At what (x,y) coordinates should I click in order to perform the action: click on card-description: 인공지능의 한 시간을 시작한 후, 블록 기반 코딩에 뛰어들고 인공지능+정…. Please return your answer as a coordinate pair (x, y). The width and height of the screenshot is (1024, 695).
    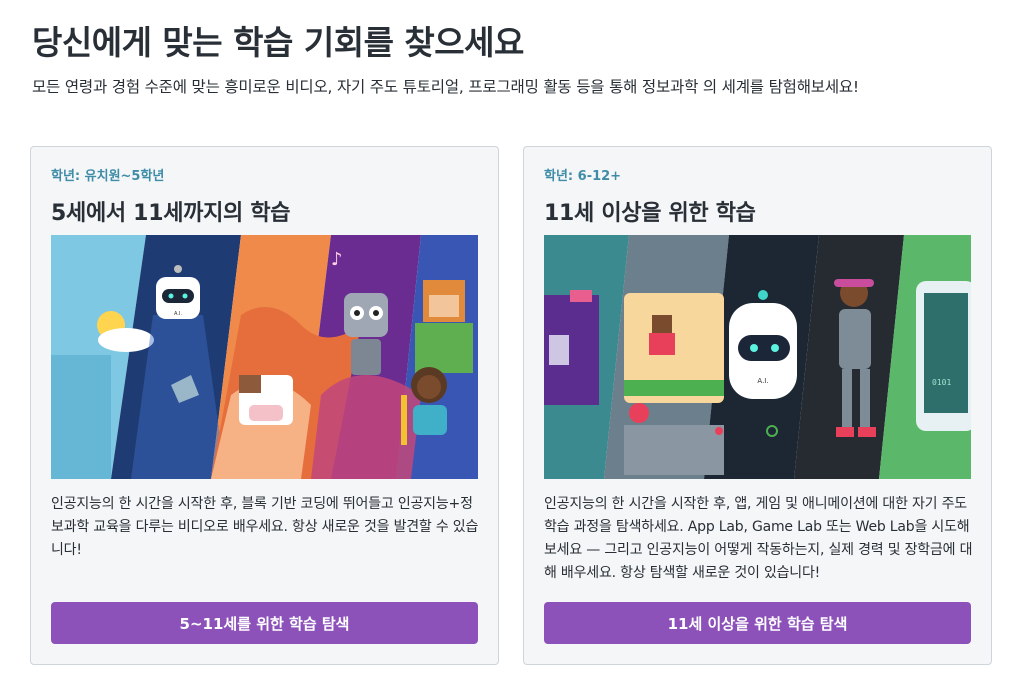
    Looking at the image, I should click on (265, 527).